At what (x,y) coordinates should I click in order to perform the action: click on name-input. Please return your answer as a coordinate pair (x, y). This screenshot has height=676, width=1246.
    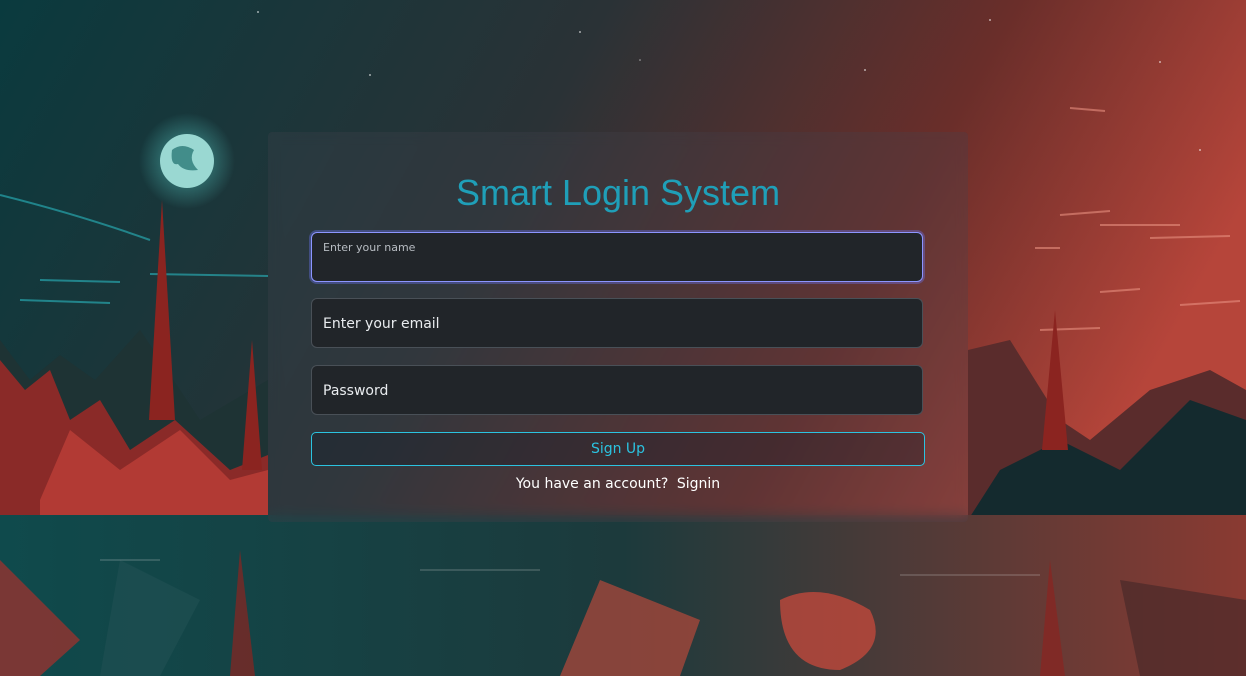
    Looking at the image, I should click on (617, 257).